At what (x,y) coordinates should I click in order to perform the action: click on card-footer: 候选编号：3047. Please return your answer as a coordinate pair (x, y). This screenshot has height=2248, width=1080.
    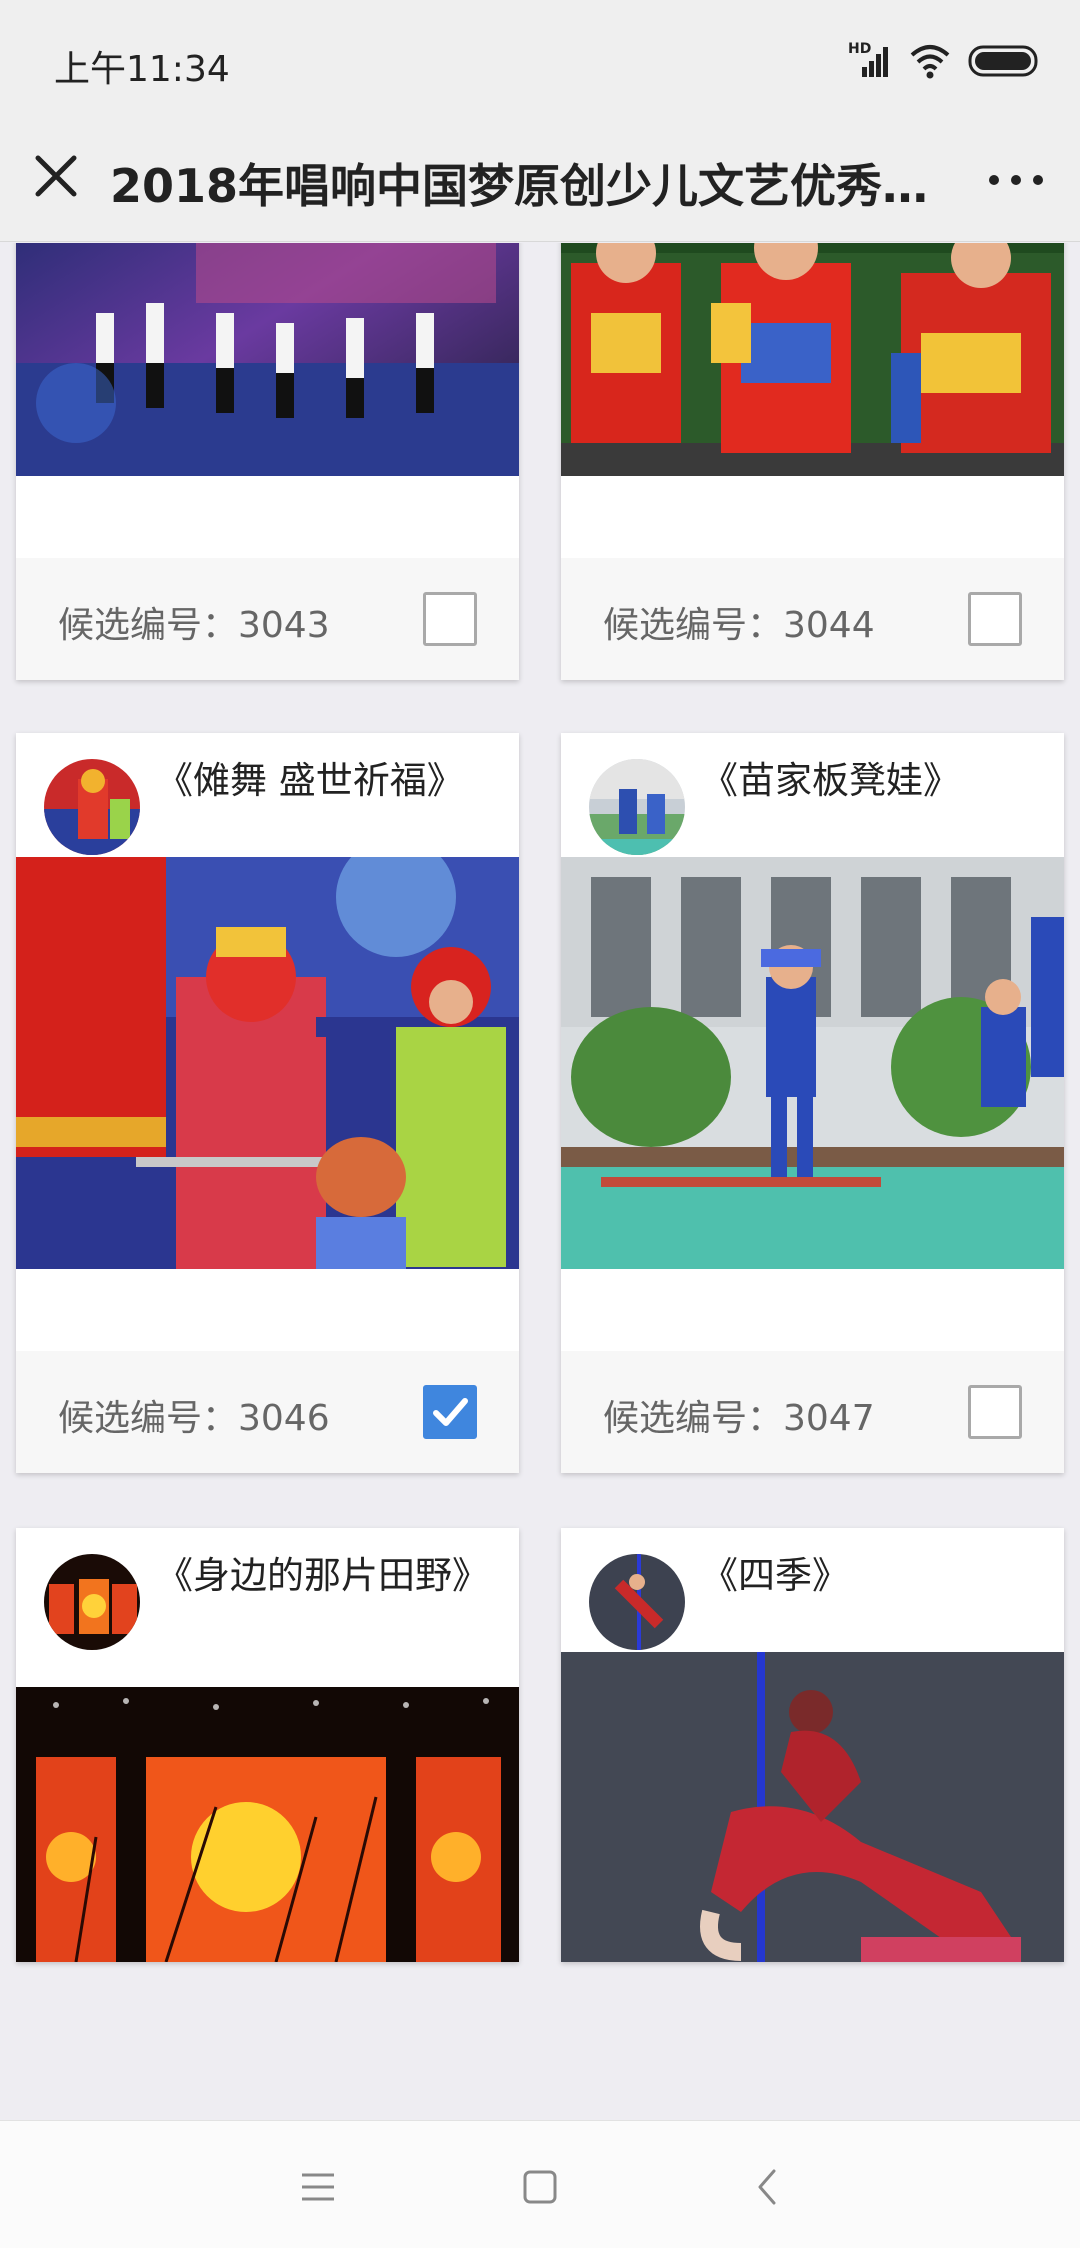
    Looking at the image, I should click on (812, 1412).